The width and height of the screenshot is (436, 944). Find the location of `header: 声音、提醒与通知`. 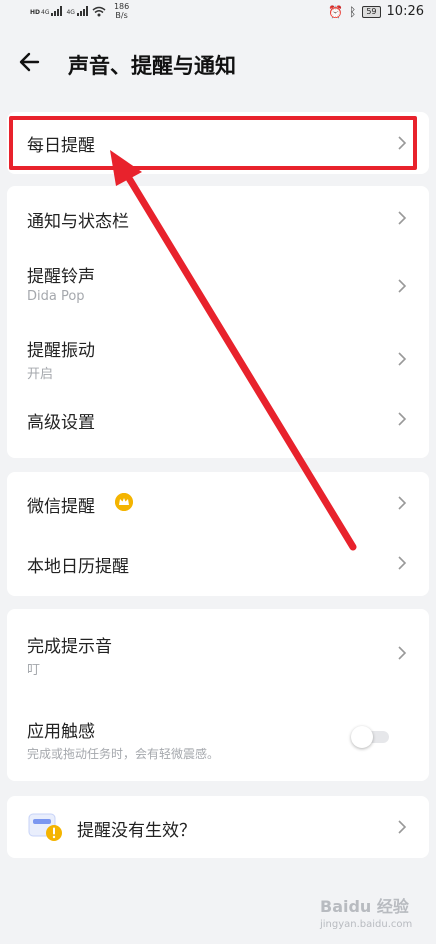

header: 声音、提醒与通知 is located at coordinates (218, 63).